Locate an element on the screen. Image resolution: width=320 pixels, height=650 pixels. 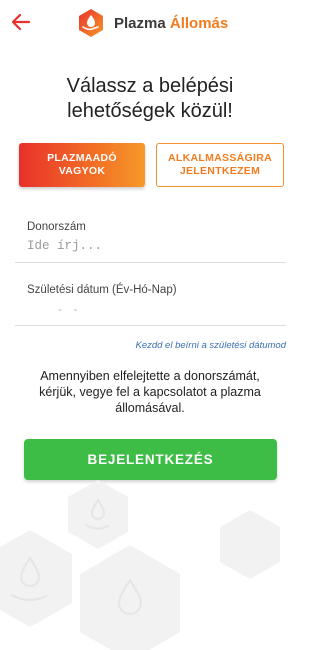
donor-number-label: Donorszám is located at coordinates (56, 227).